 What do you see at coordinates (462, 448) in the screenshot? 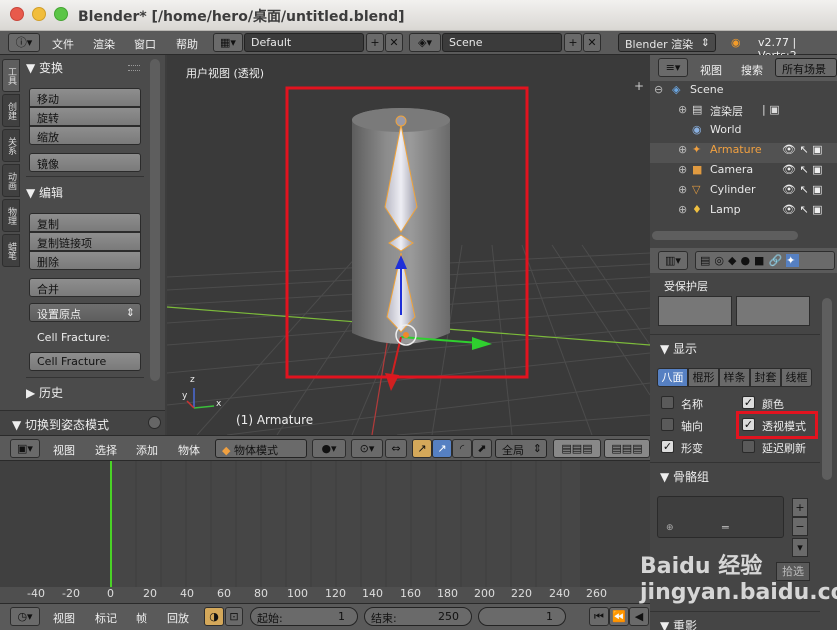
I see `rotate-icon: ◜` at bounding box center [462, 448].